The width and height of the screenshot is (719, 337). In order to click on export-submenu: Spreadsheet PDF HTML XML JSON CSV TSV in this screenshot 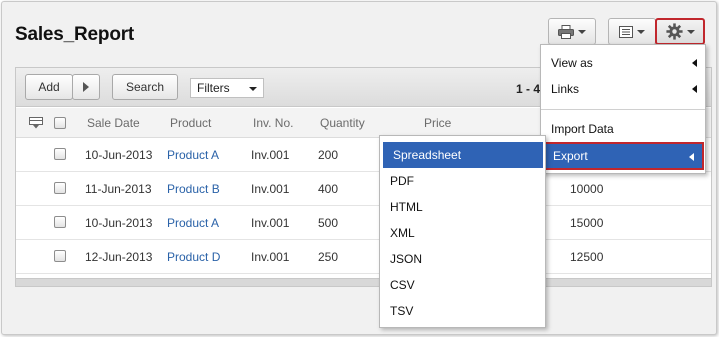, I will do `click(462, 231)`.